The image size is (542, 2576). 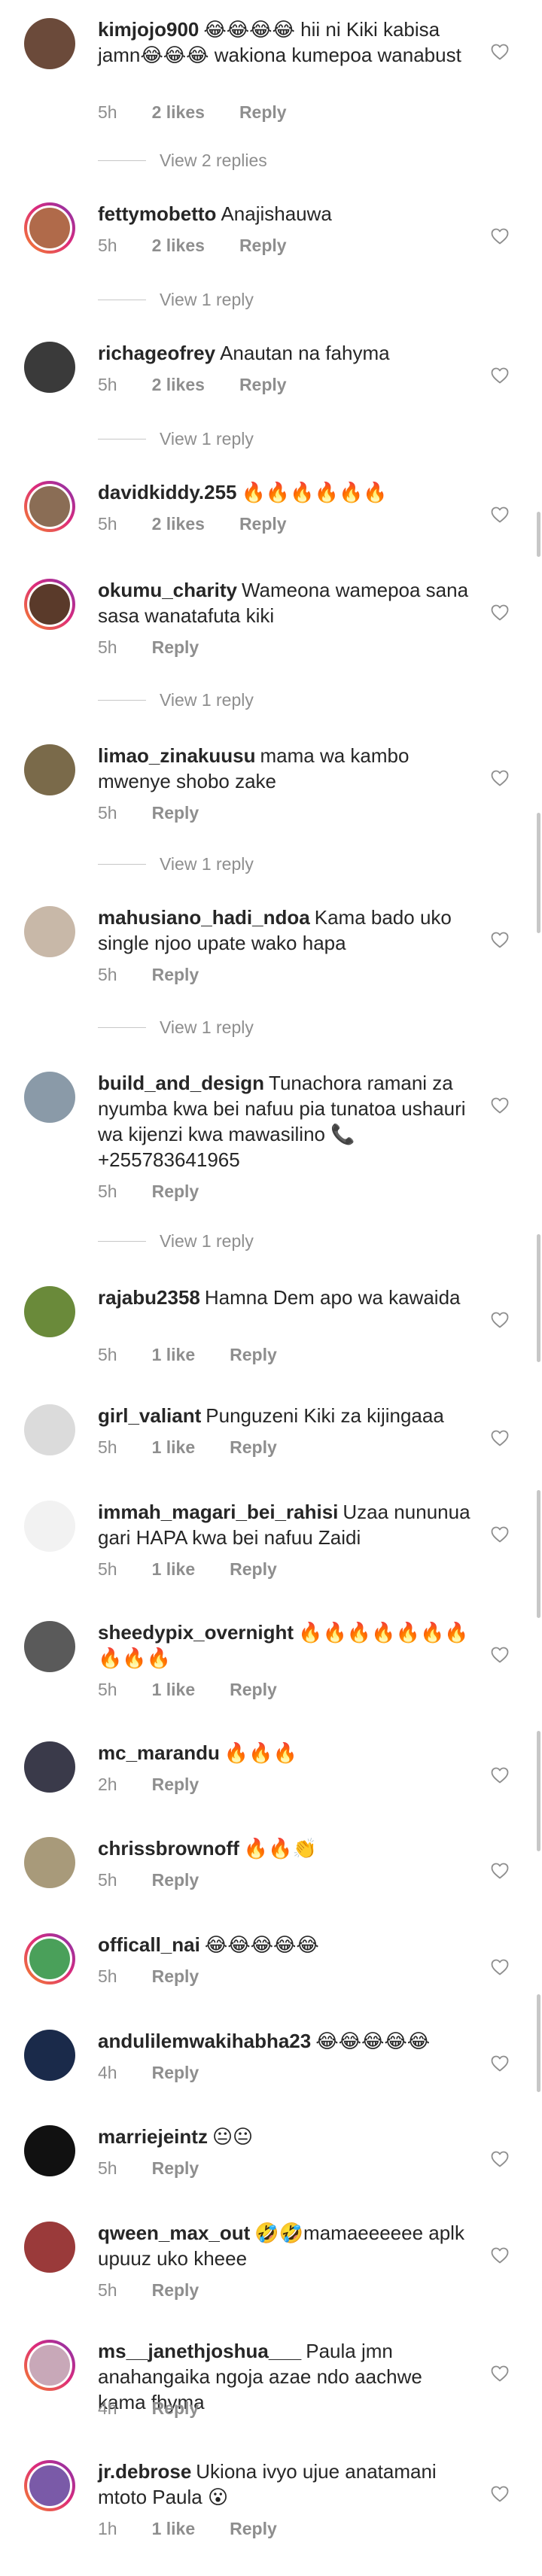 I want to click on comment-username: limao_zinakuusu, so click(x=177, y=755).